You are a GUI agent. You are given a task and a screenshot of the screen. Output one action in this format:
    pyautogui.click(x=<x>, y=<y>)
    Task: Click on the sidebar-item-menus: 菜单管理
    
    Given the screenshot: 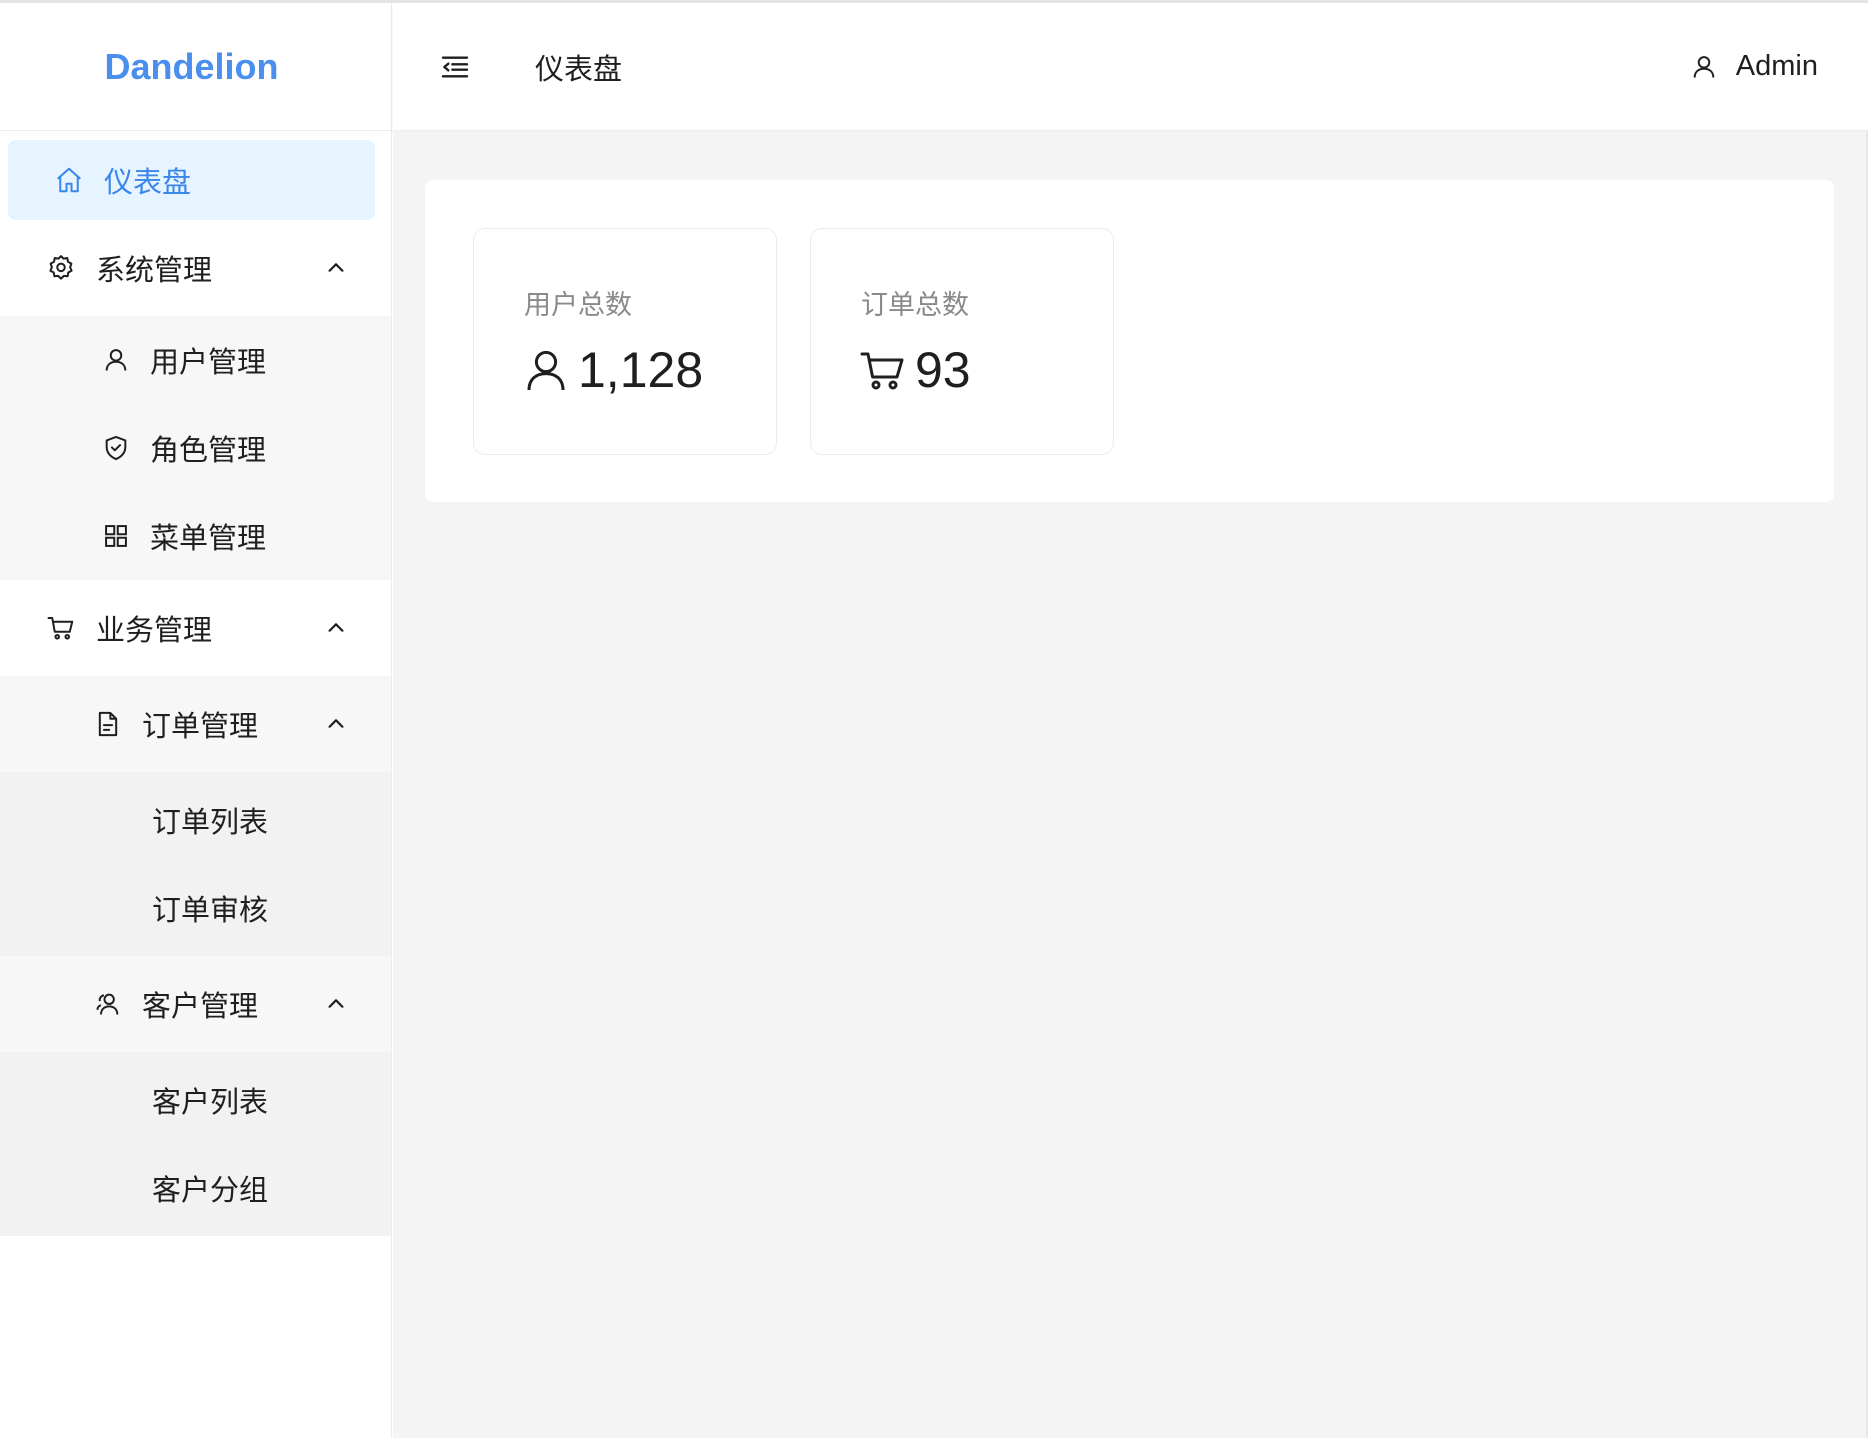 What is the action you would take?
    pyautogui.click(x=195, y=536)
    